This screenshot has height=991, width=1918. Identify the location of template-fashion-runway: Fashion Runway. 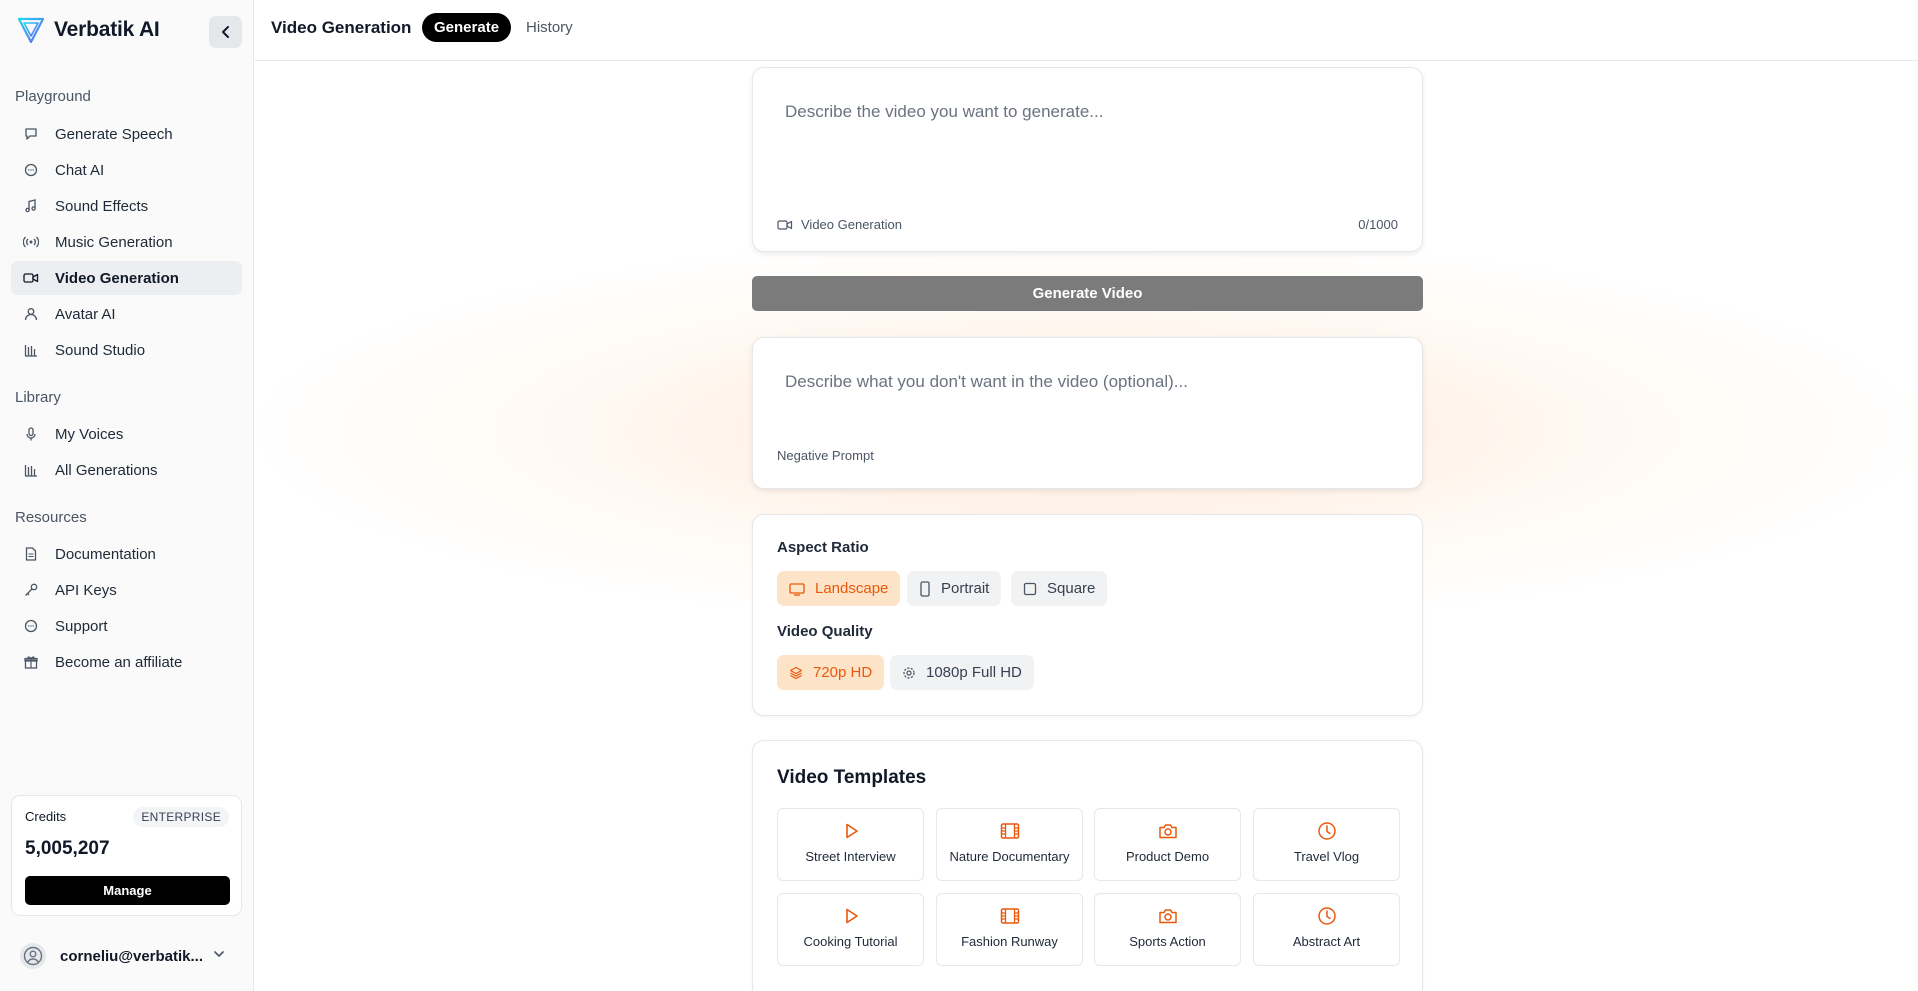
(1009, 929).